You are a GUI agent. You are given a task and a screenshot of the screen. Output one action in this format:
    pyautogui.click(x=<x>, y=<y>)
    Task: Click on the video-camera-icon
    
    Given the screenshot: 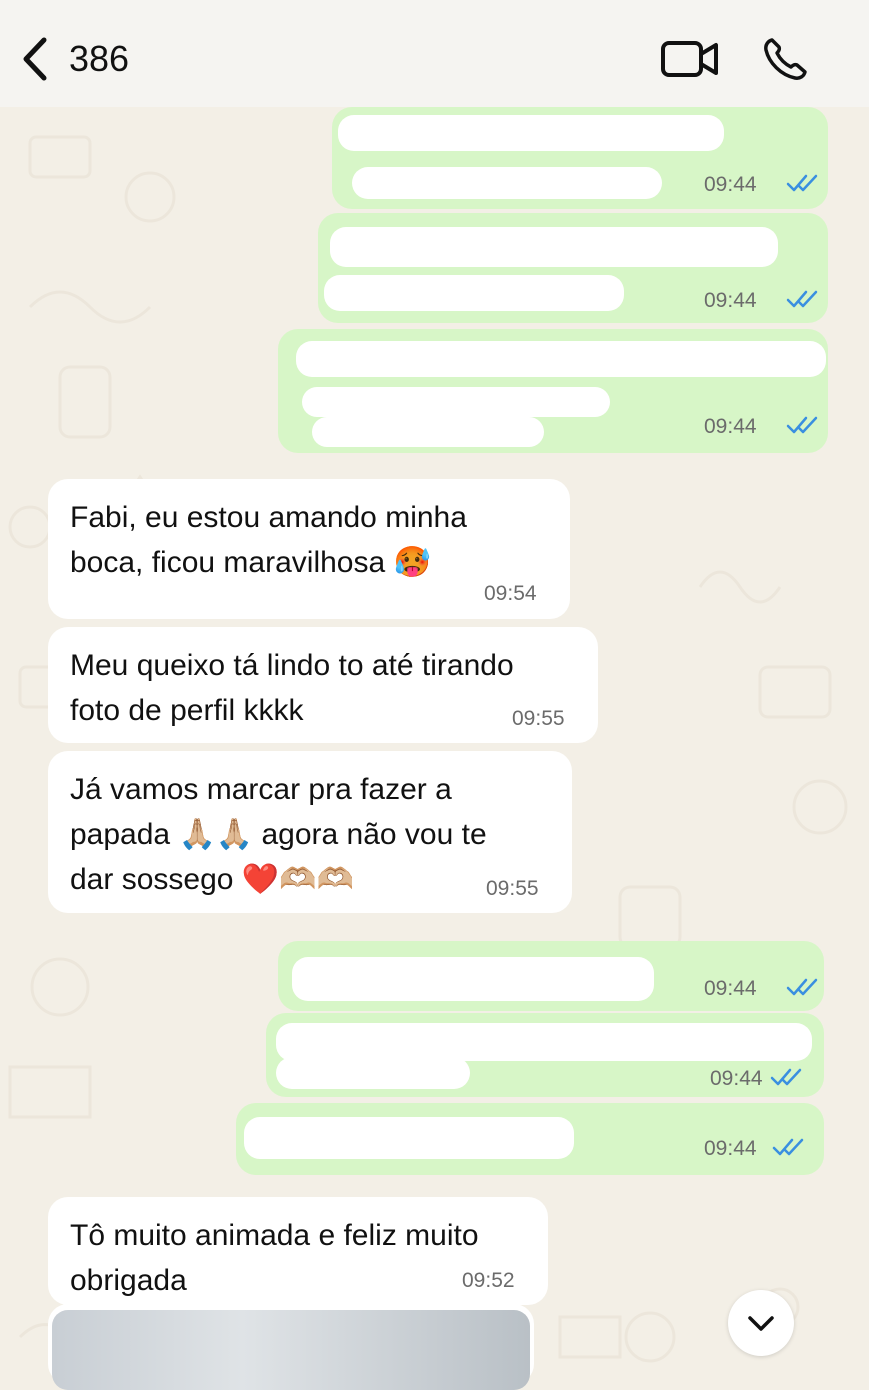 What is the action you would take?
    pyautogui.click(x=690, y=59)
    